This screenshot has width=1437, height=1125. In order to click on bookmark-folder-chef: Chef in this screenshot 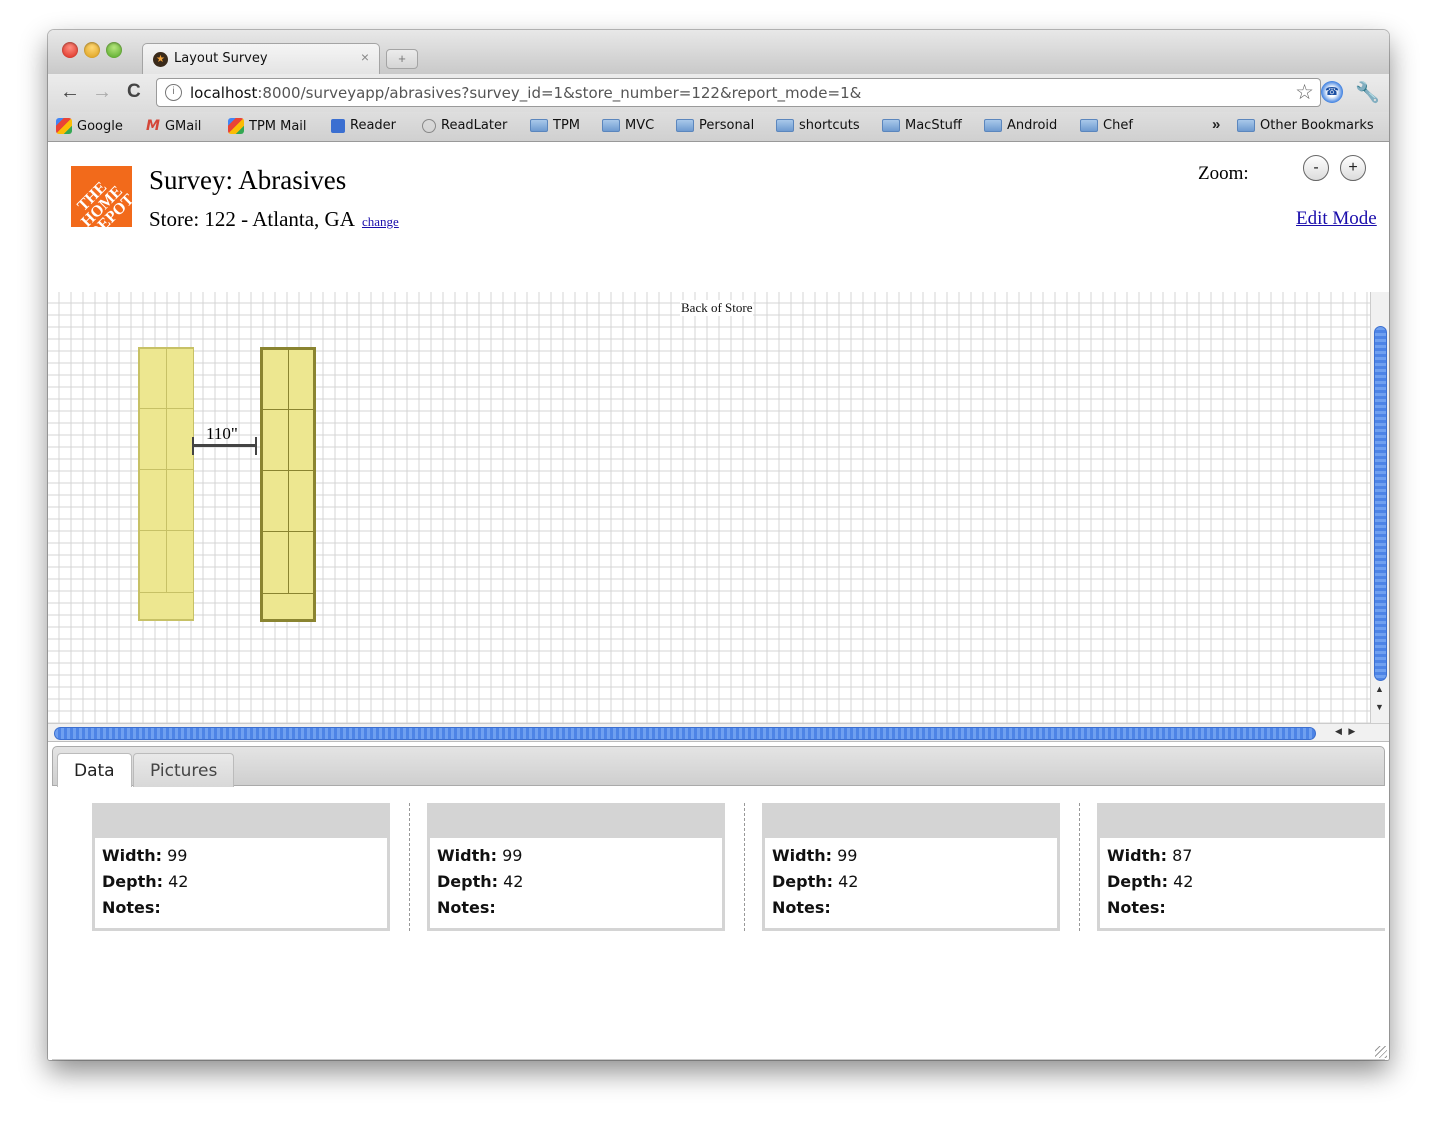, I will do `click(1106, 125)`.